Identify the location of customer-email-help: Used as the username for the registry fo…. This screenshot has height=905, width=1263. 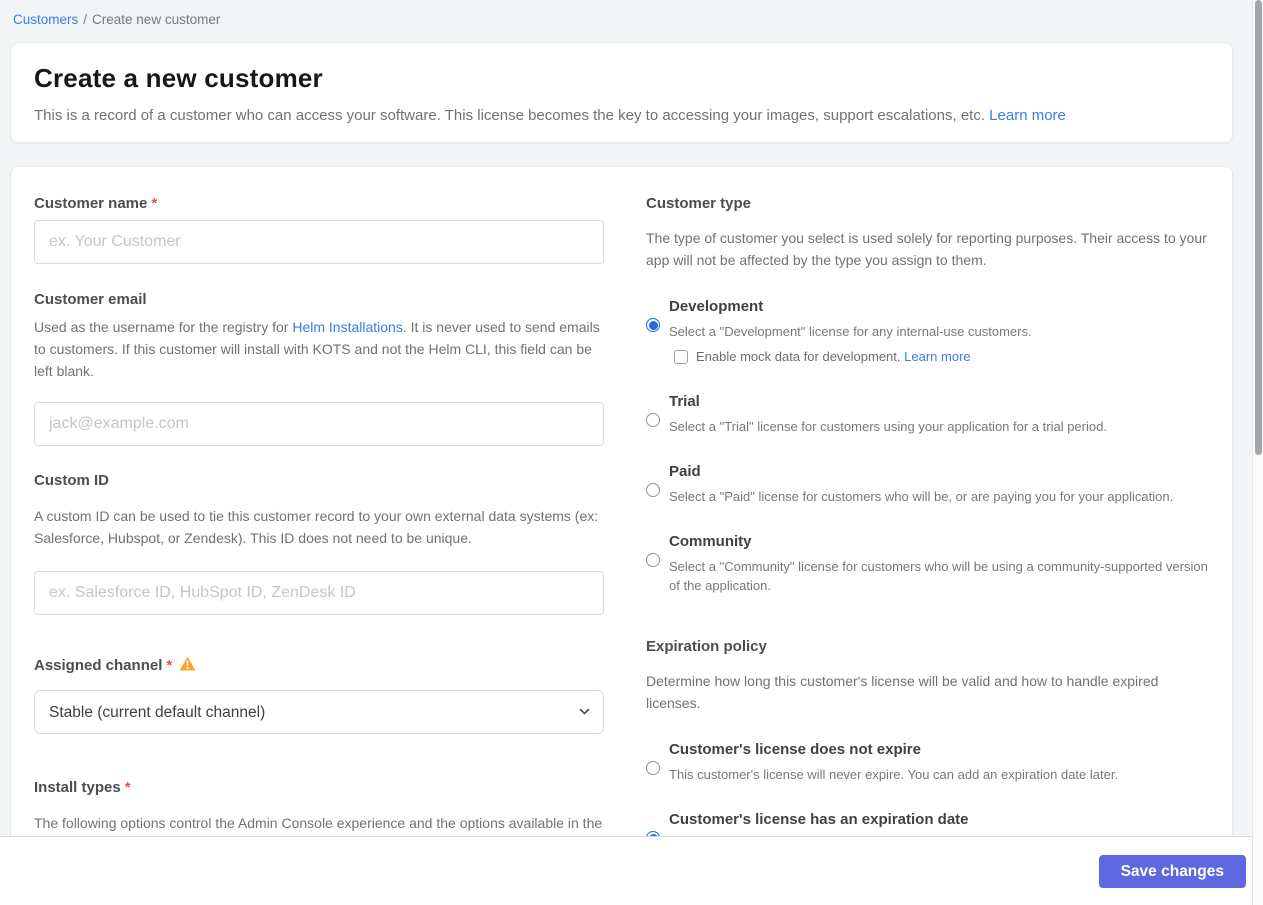
(319, 349).